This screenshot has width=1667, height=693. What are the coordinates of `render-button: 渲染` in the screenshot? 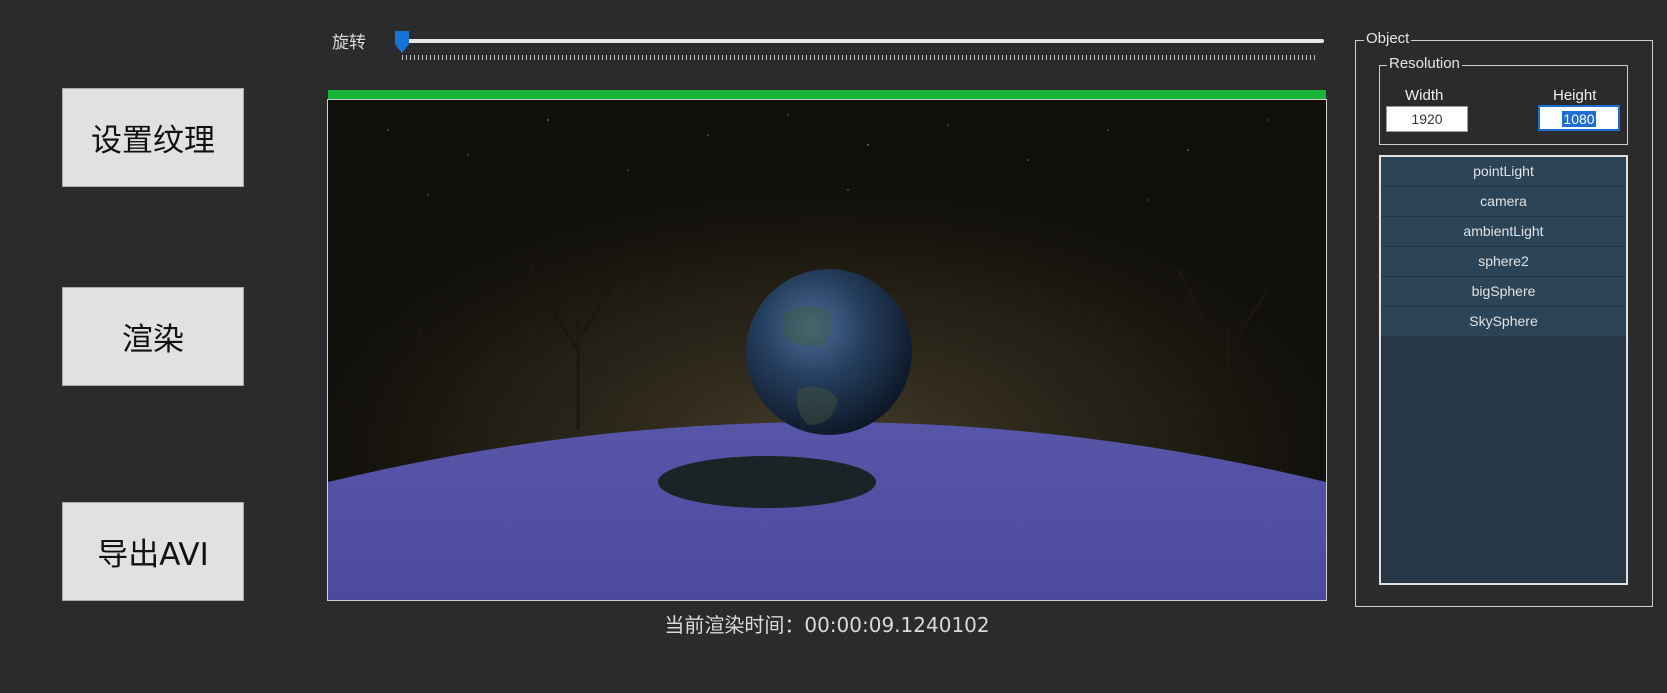 It's located at (153, 336).